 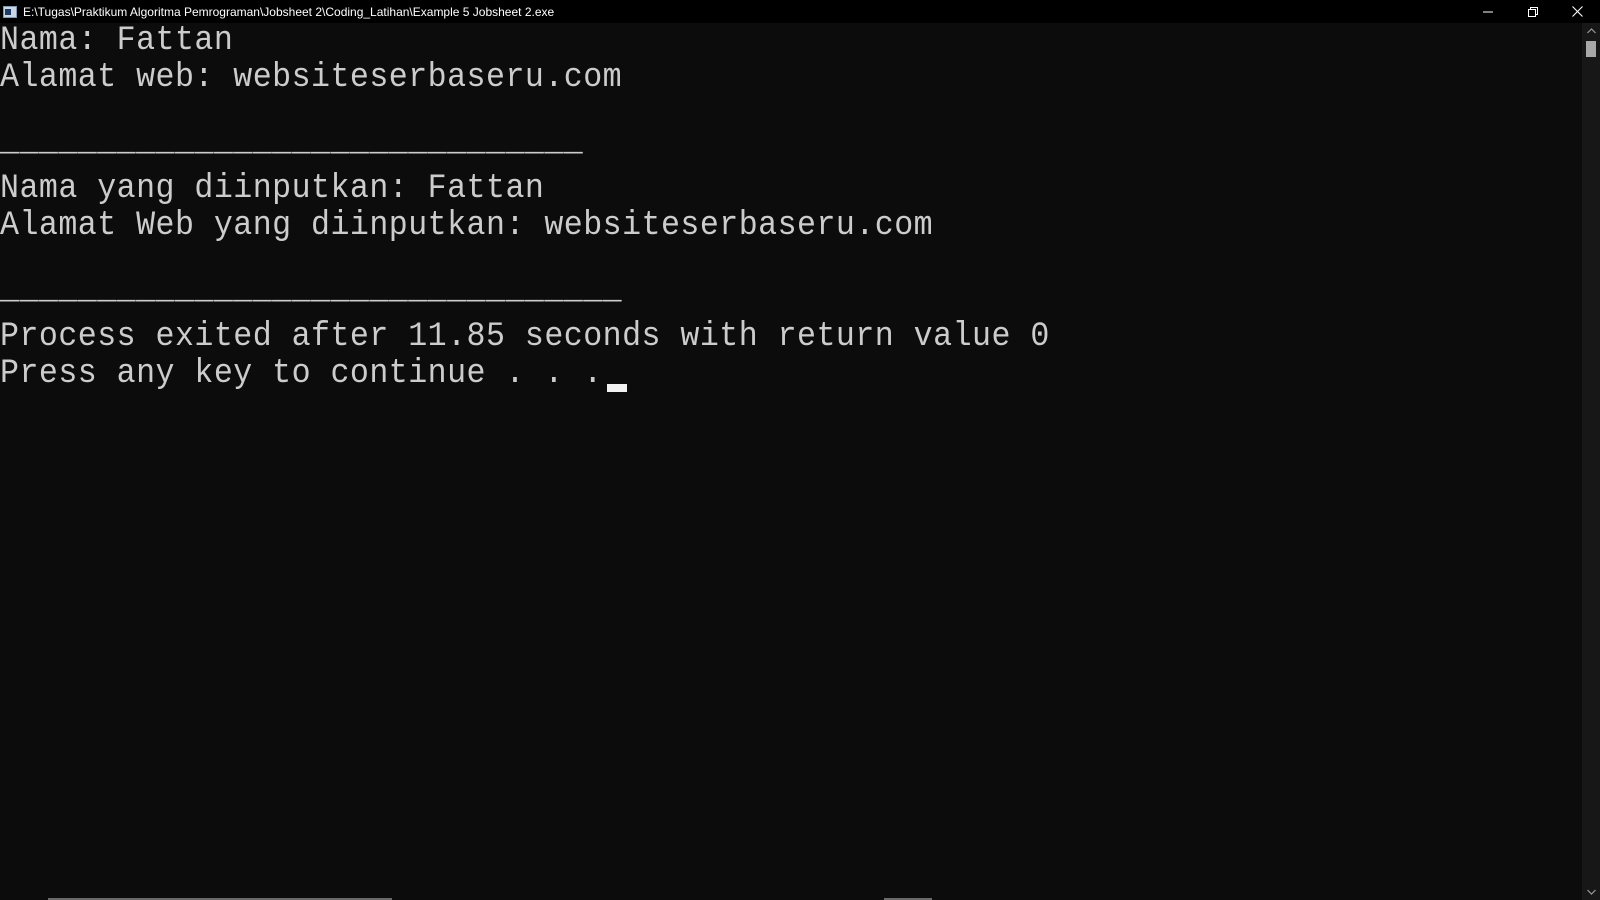 I want to click on restore-icon, so click(x=1532, y=11).